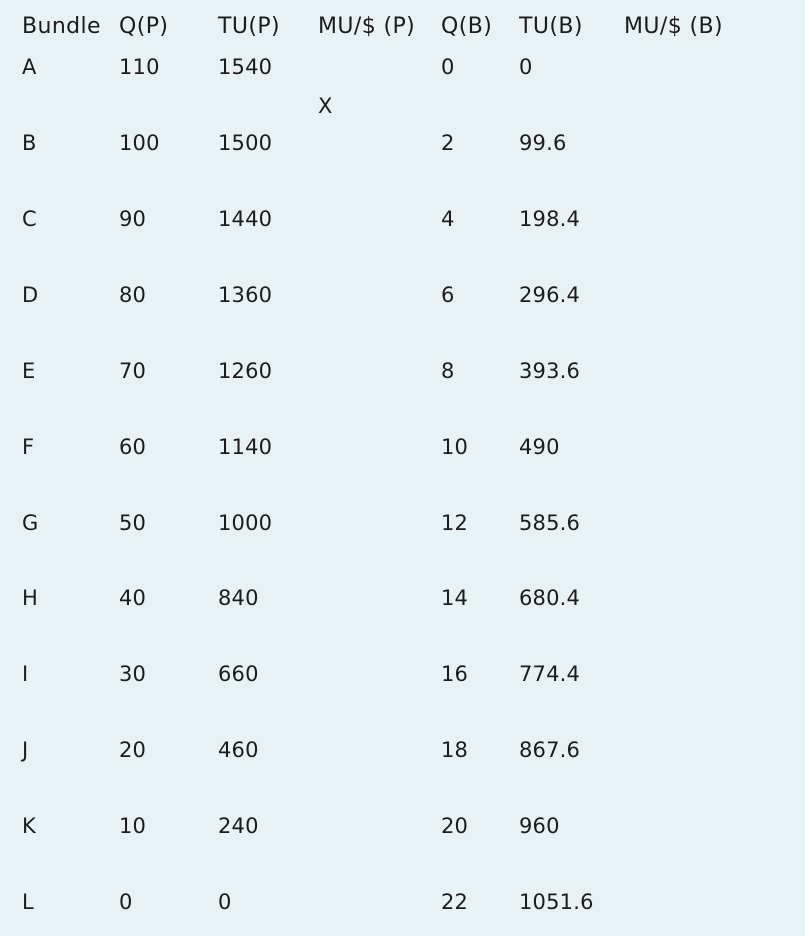  What do you see at coordinates (29, 826) in the screenshot?
I see `table-cell-bundle: K` at bounding box center [29, 826].